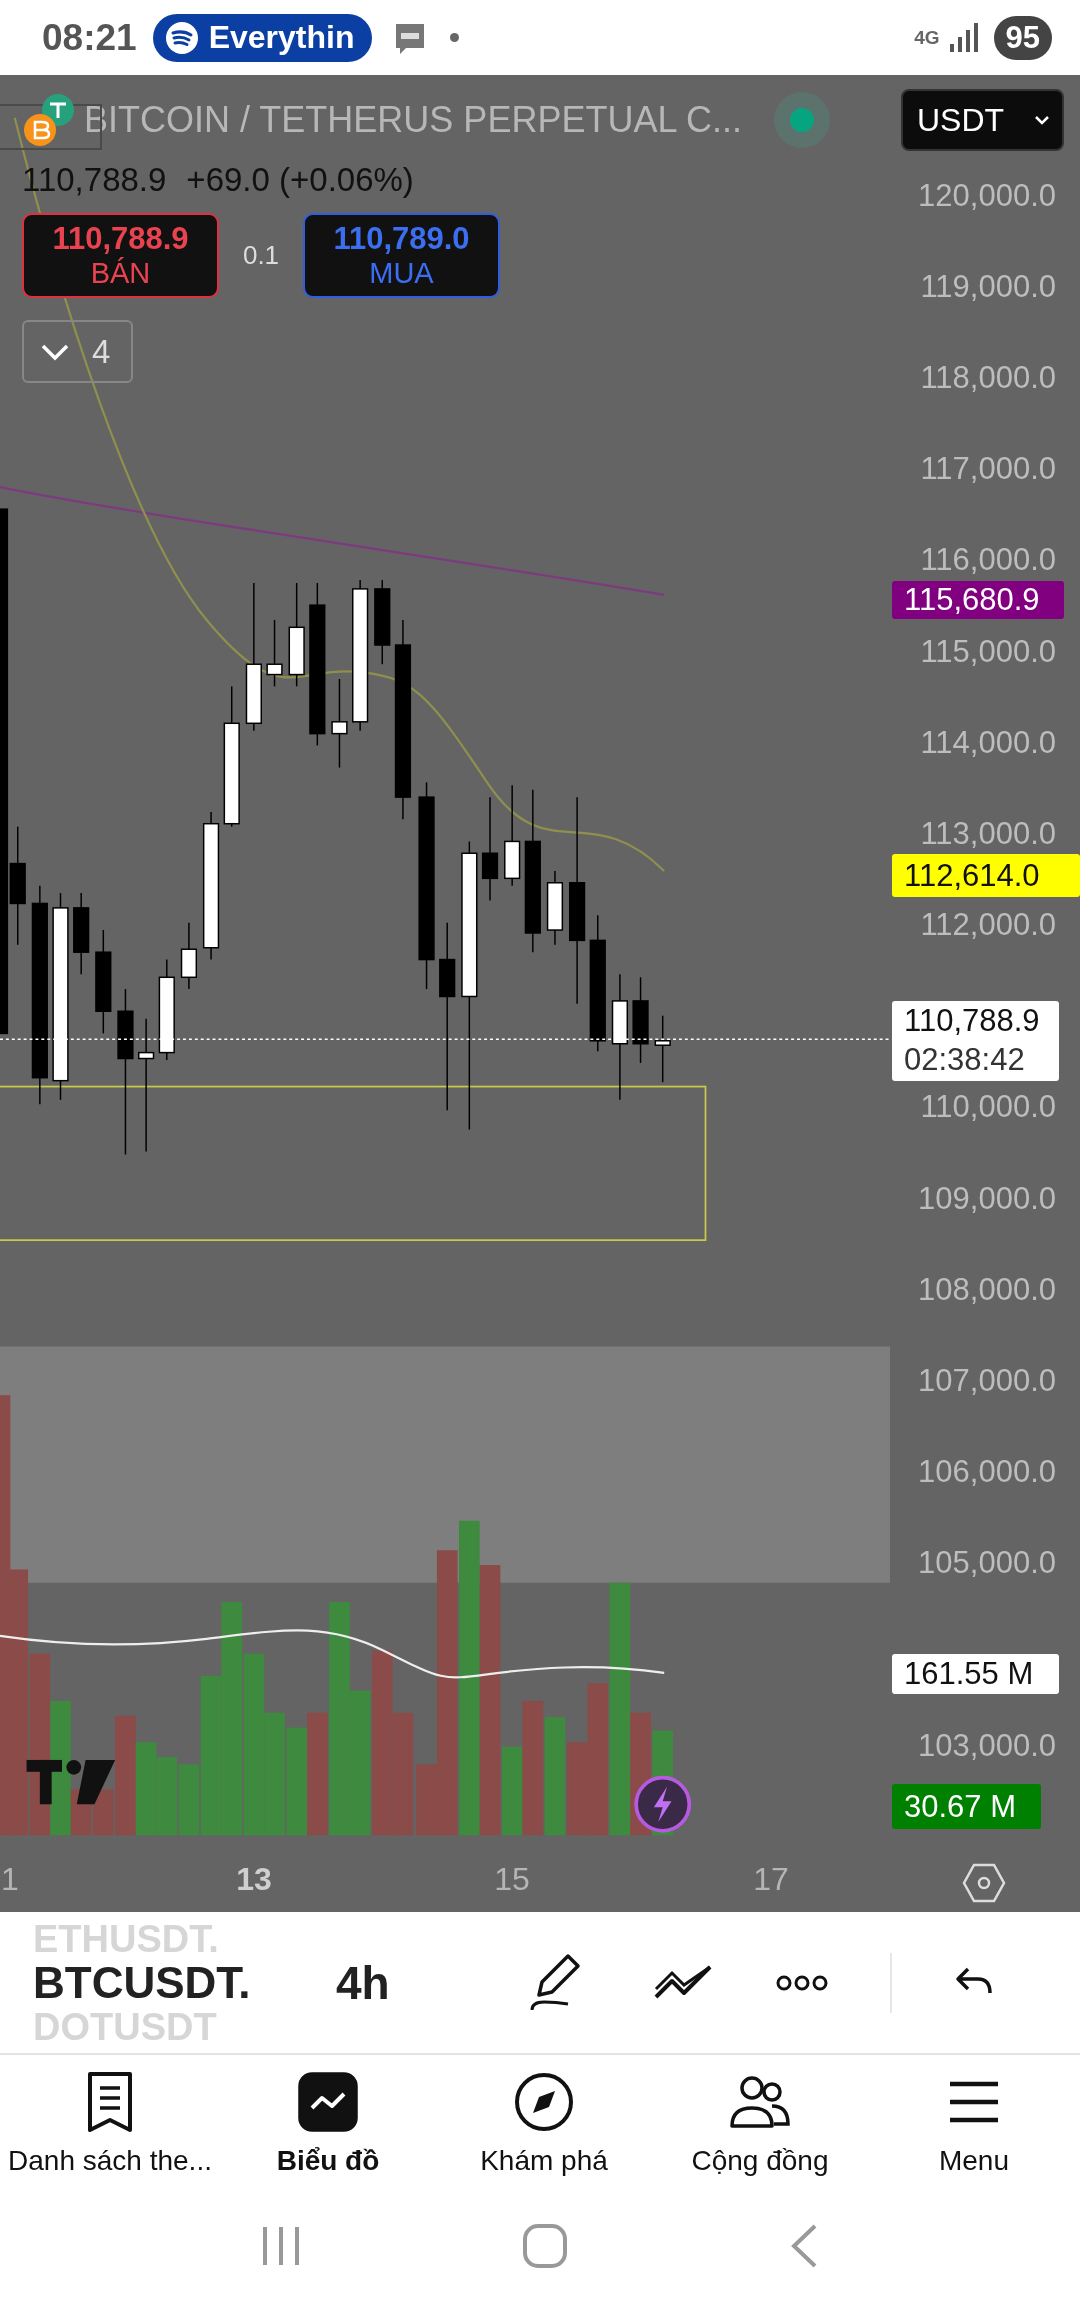 The image size is (1080, 2316). Describe the element at coordinates (94, 180) in the screenshot. I see `last-price: 110,788.9` at that location.